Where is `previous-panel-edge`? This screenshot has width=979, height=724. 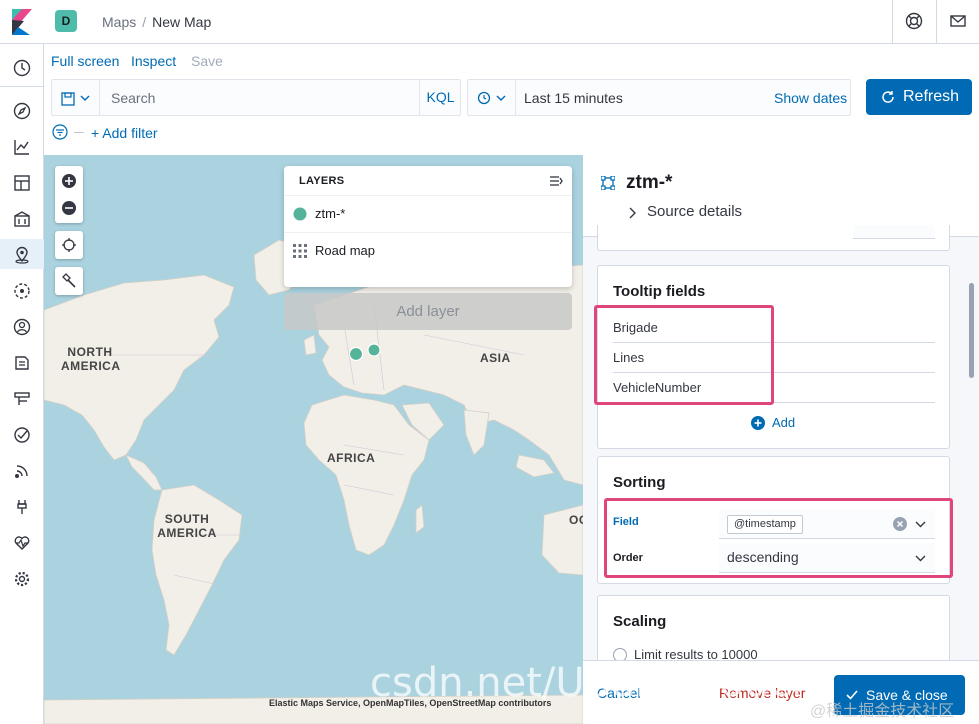
previous-panel-edge is located at coordinates (773, 238).